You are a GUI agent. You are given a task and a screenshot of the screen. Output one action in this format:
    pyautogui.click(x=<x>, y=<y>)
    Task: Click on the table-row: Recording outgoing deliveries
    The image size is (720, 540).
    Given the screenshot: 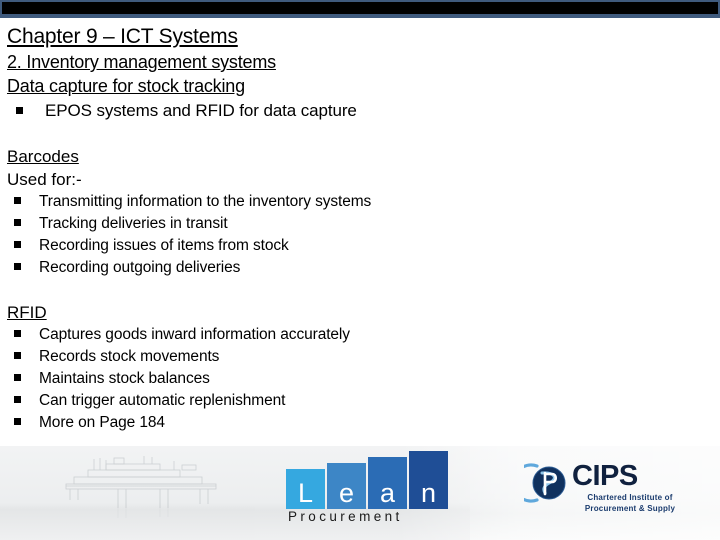 What is the action you would take?
    pyautogui.click(x=358, y=268)
    